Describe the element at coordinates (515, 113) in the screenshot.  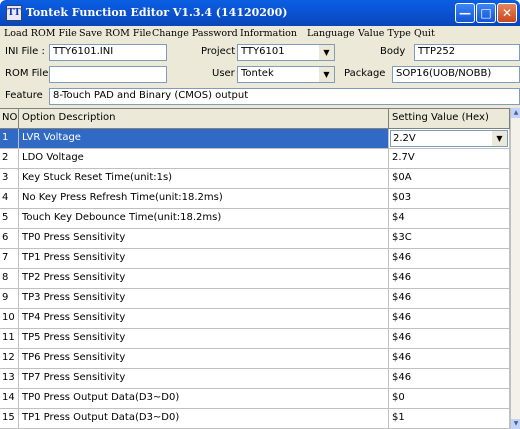
I see `scroll-up-icon: ▲` at that location.